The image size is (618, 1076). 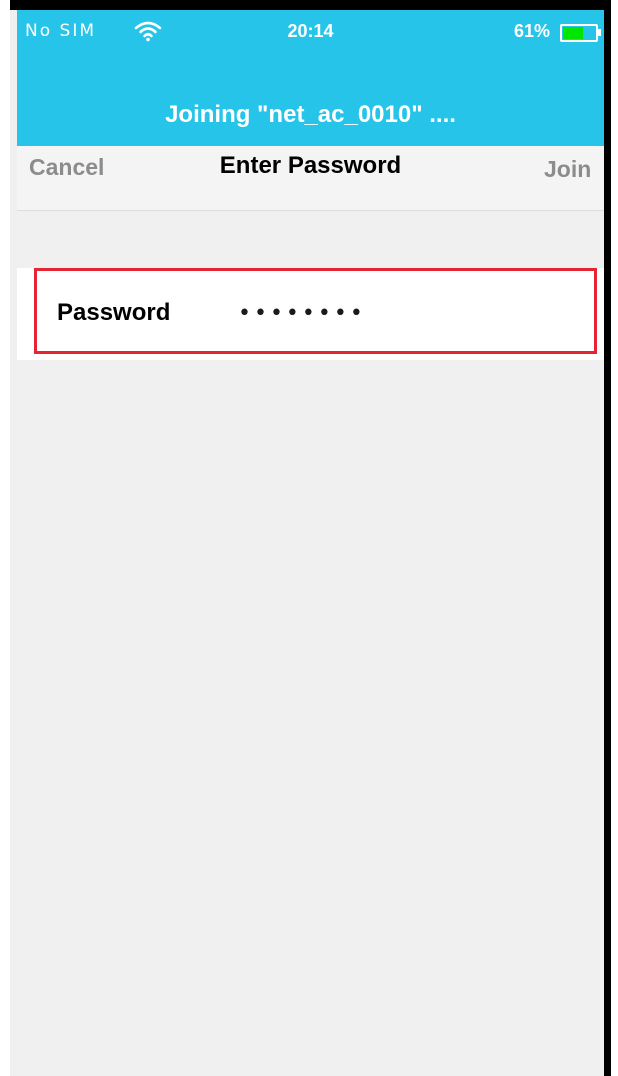 What do you see at coordinates (310, 165) in the screenshot?
I see `dialog-title: Enter Password` at bounding box center [310, 165].